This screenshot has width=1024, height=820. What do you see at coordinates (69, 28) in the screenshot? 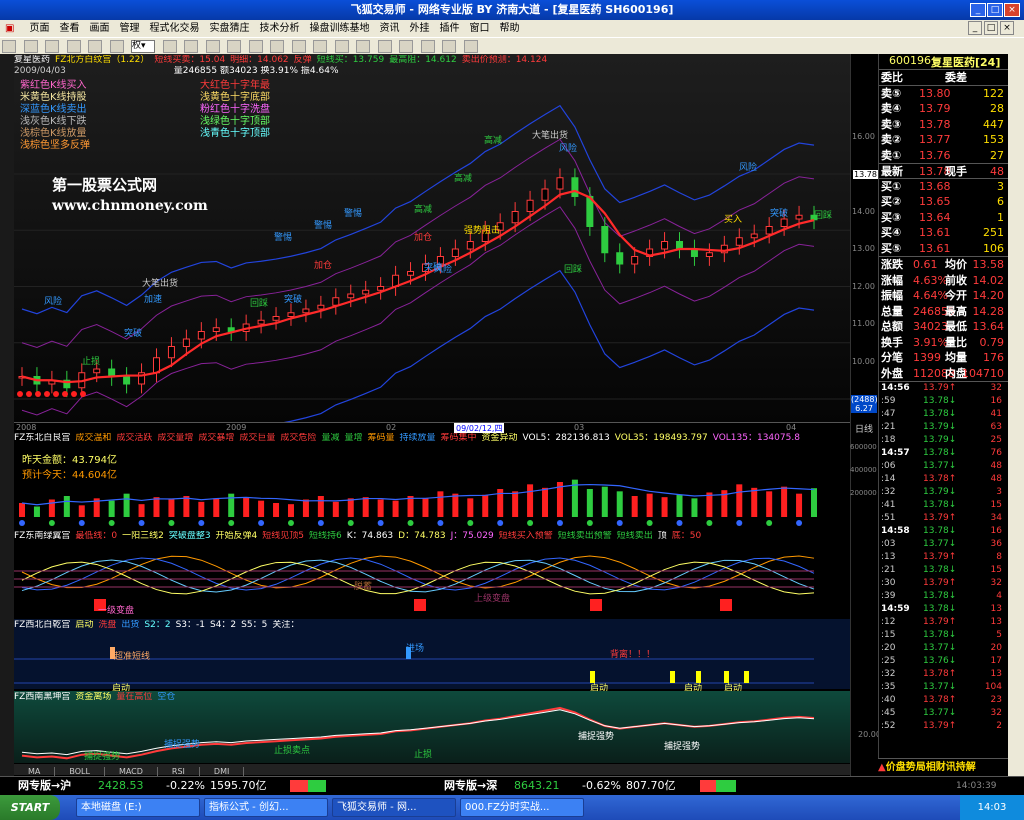
I see `menu-item-1: 查看` at bounding box center [69, 28].